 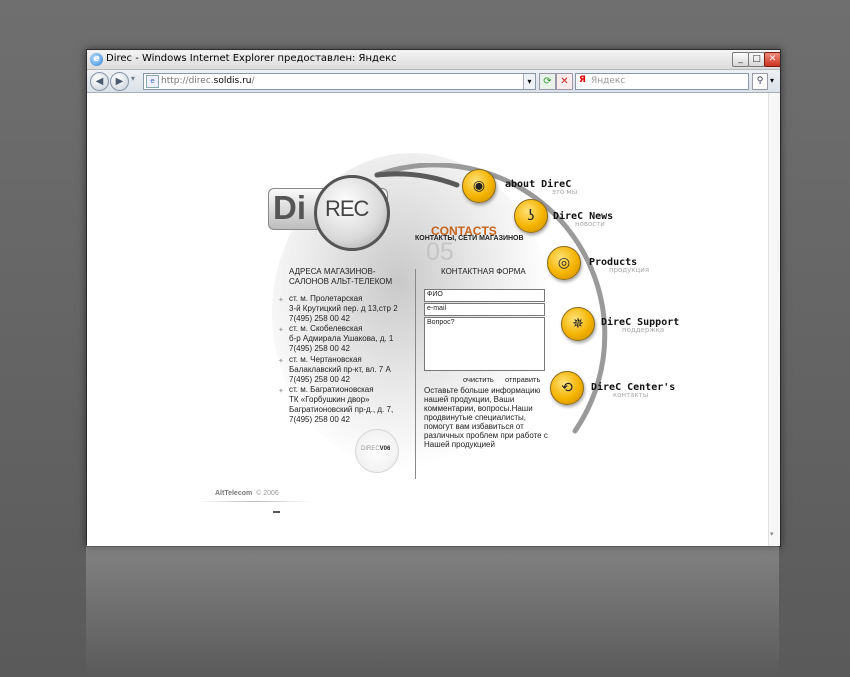 I want to click on search-icon: ⚲, so click(x=760, y=81).